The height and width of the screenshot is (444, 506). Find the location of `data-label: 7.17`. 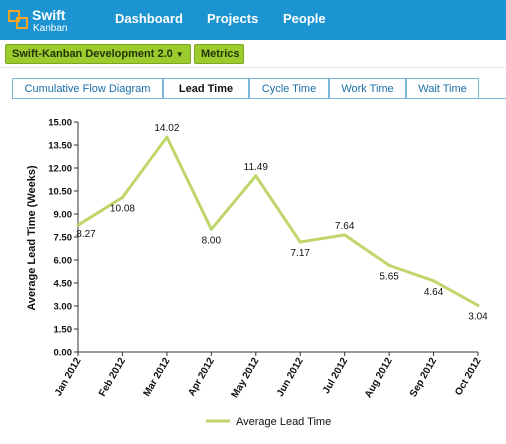

data-label: 7.17 is located at coordinates (300, 253).